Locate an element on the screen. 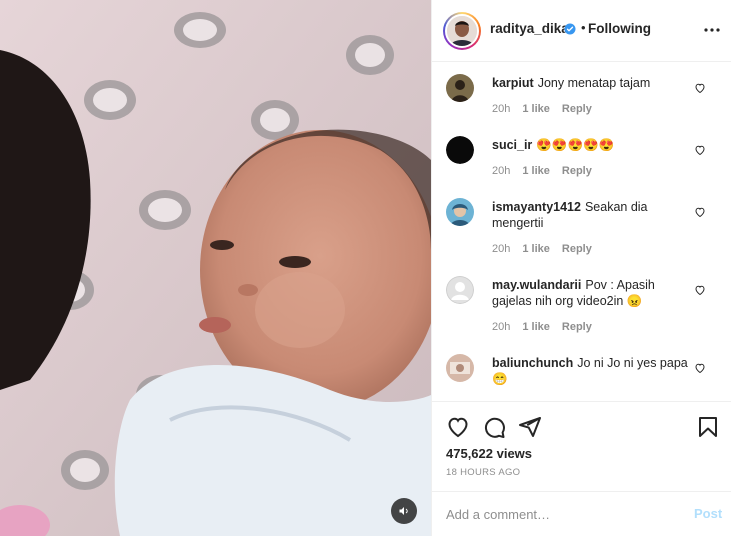  comment-text: ismayanty1412 Seakan dia mengertii is located at coordinates (592, 215).